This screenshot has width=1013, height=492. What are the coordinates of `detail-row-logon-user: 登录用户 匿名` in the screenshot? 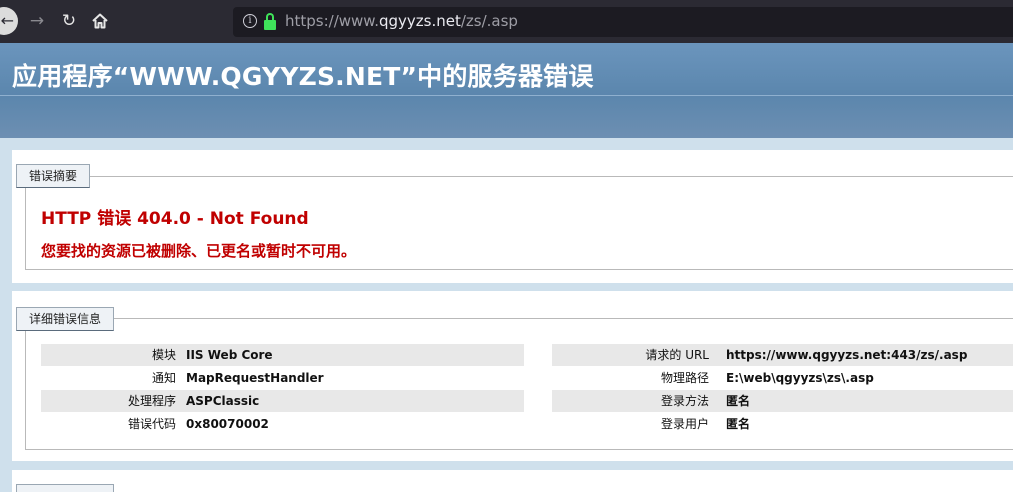 It's located at (782, 424).